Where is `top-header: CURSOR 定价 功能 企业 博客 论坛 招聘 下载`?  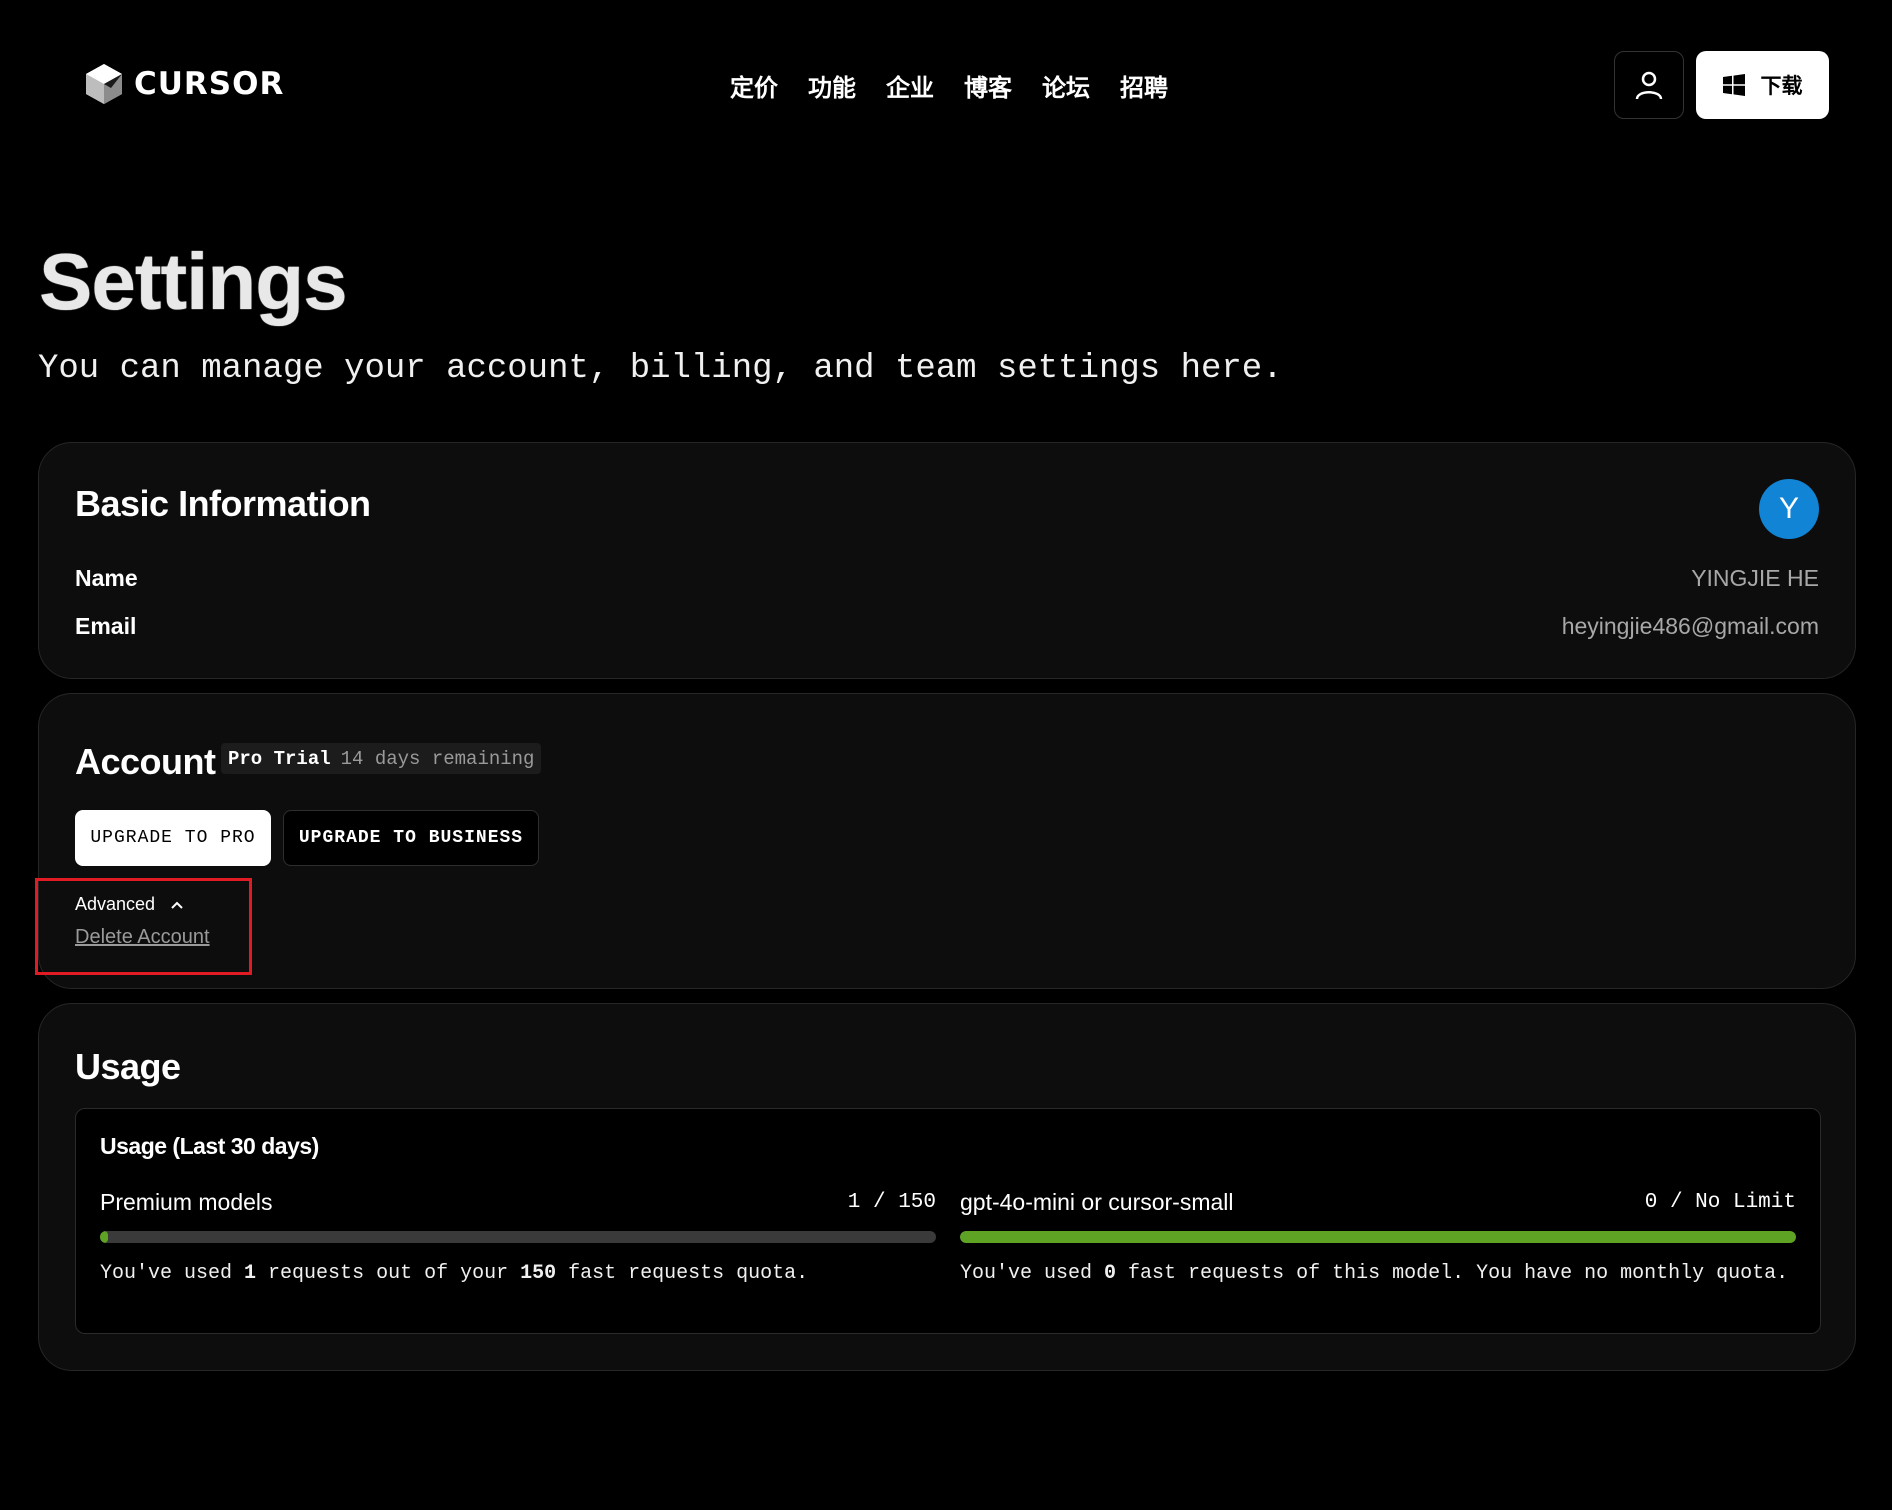 top-header: CURSOR 定价 功能 企业 博客 论坛 招聘 下载 is located at coordinates (946, 85).